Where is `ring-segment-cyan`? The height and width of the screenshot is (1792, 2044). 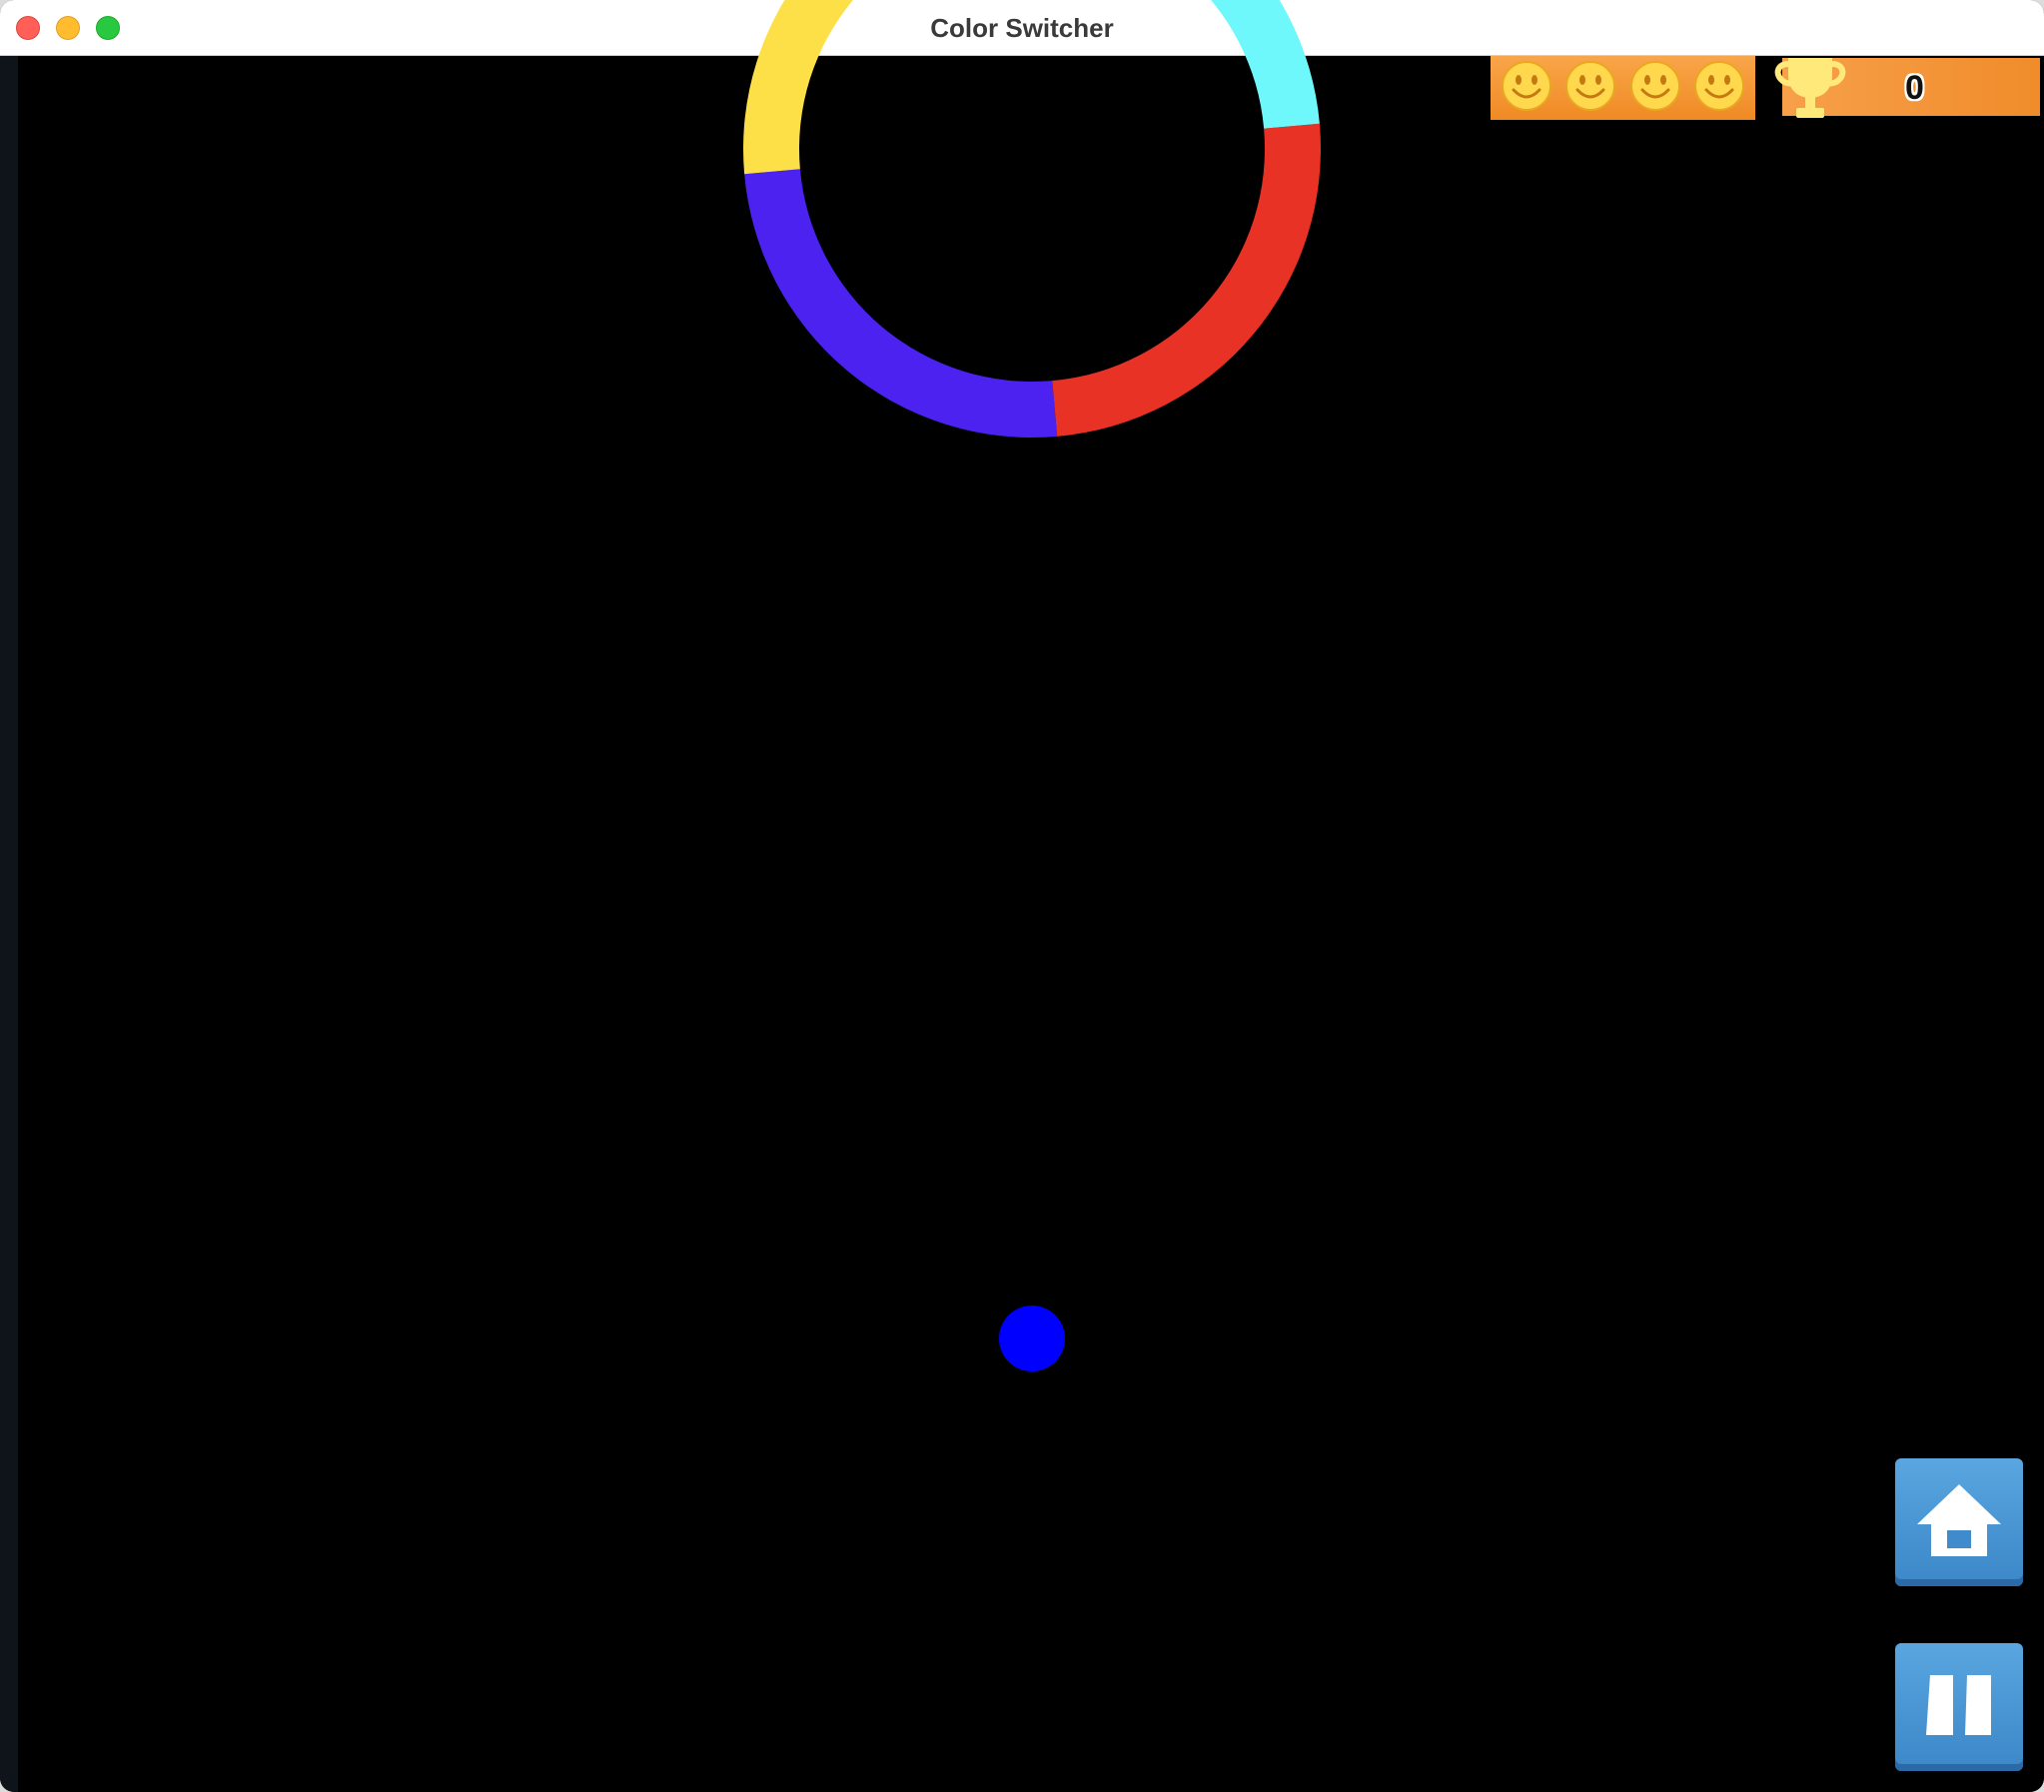 ring-segment-cyan is located at coordinates (1265, 64).